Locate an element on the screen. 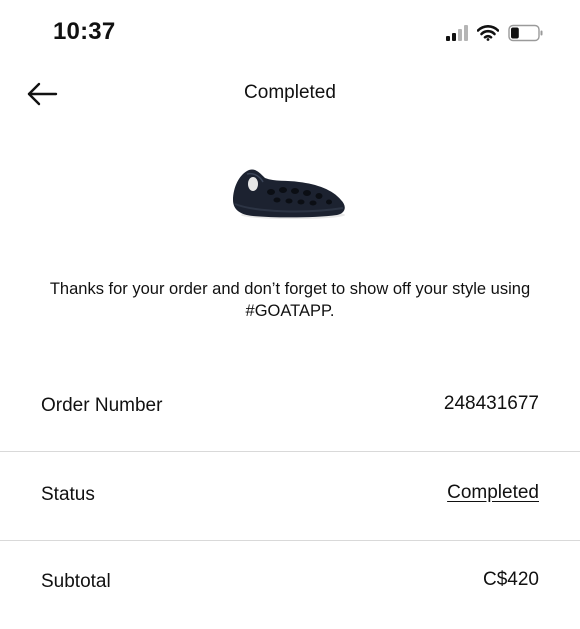 The height and width of the screenshot is (629, 580). status-icons is located at coordinates (495, 33).